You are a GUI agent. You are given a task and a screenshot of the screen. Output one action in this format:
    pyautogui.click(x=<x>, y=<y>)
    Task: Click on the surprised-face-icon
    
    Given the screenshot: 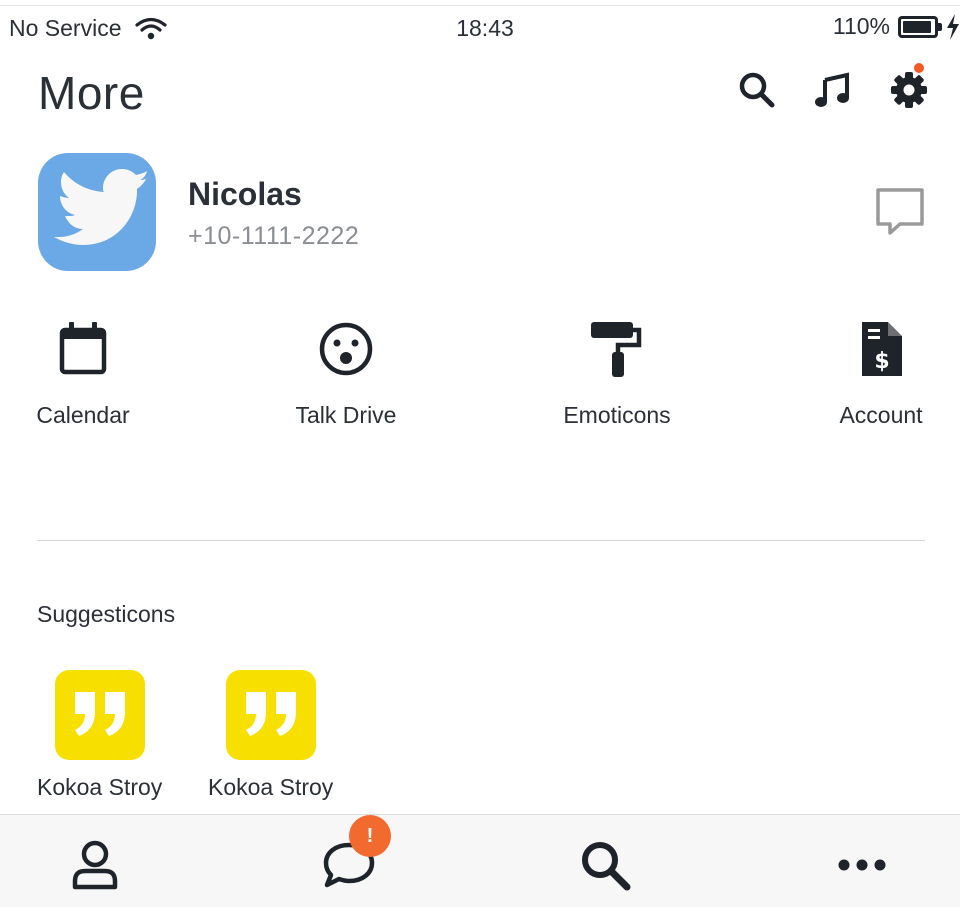 What is the action you would take?
    pyautogui.click(x=346, y=349)
    